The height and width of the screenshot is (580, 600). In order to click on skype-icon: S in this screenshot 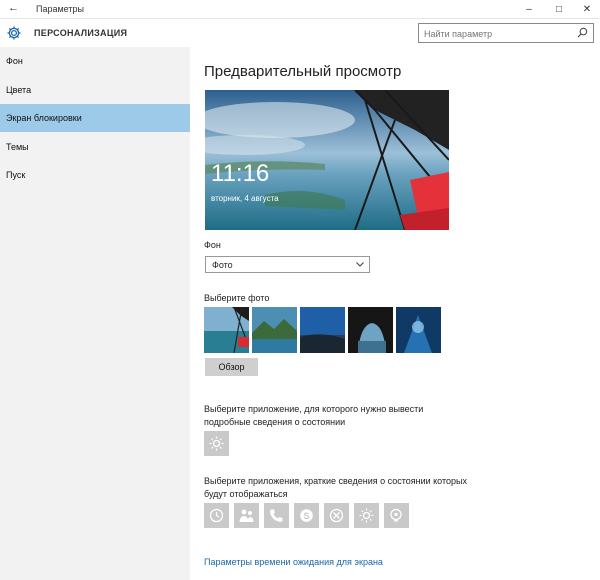, I will do `click(306, 515)`.